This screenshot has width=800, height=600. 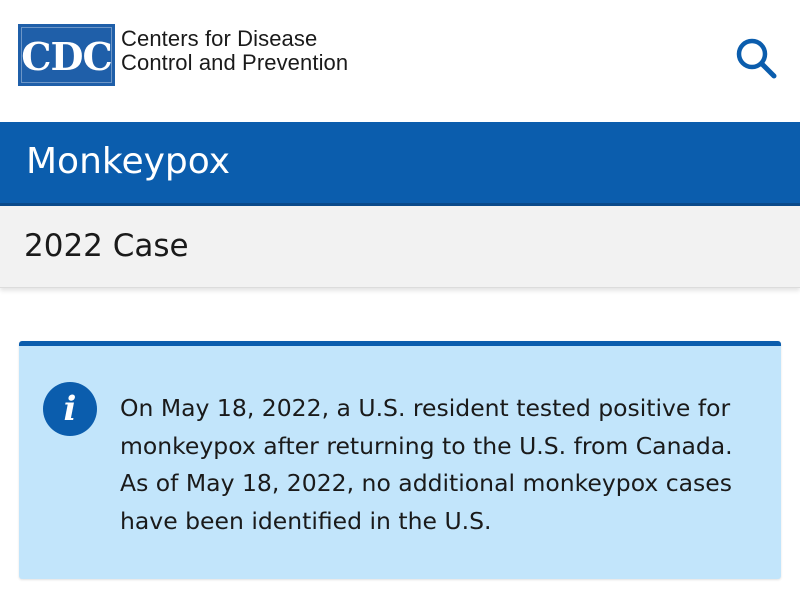 I want to click on cdc-logo-mark: CDC, so click(x=66, y=55).